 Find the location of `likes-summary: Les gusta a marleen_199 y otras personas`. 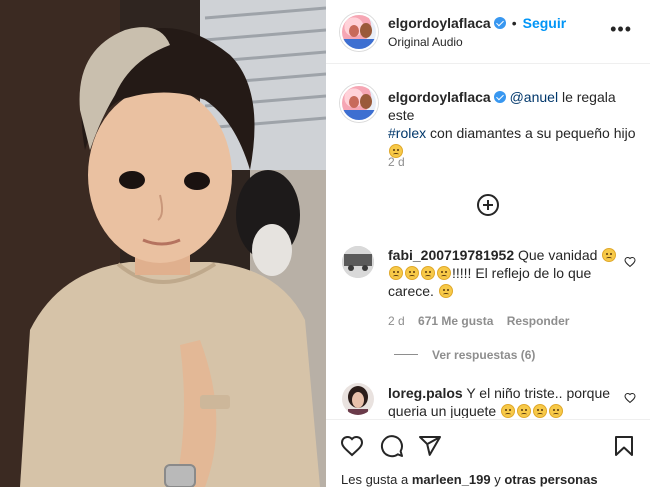

likes-summary: Les gusta a marleen_199 y otras personas is located at coordinates (469, 479).